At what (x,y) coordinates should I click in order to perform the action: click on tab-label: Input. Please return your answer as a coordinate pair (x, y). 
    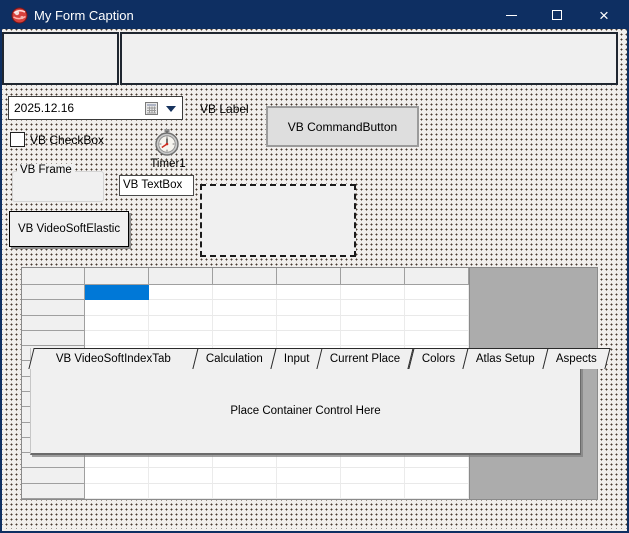
    Looking at the image, I should click on (296, 359).